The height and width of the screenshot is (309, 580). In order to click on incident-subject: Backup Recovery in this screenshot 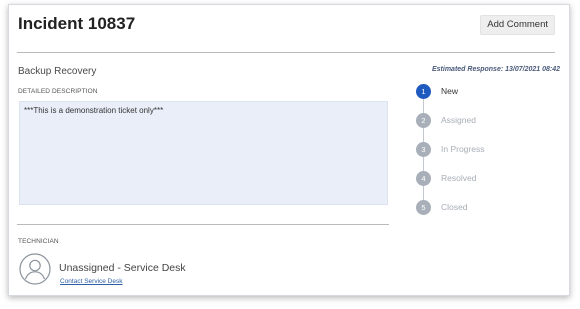, I will do `click(57, 71)`.